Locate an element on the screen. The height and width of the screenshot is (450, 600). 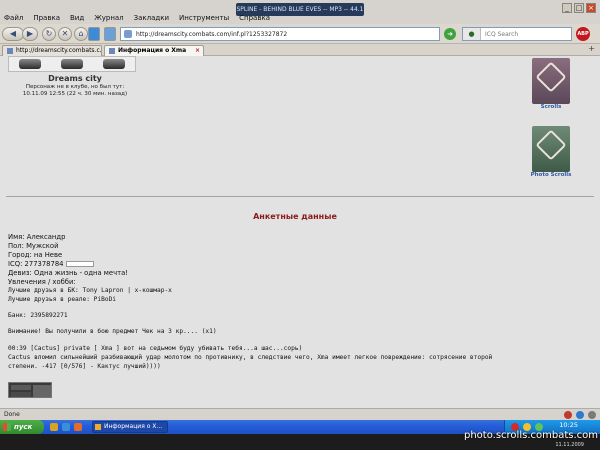
forward-button: ▶ is located at coordinates (30, 34).